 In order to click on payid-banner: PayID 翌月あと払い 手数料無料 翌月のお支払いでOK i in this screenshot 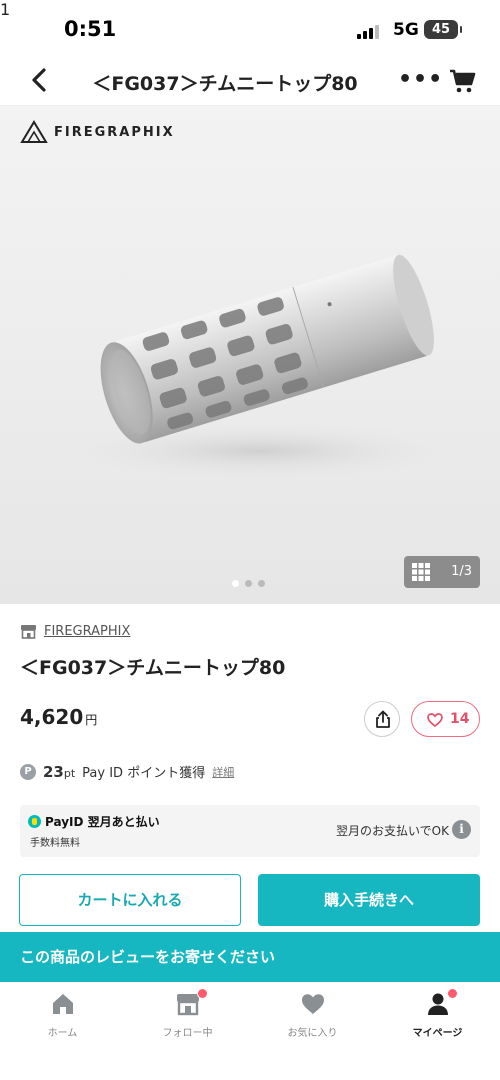, I will do `click(250, 831)`.